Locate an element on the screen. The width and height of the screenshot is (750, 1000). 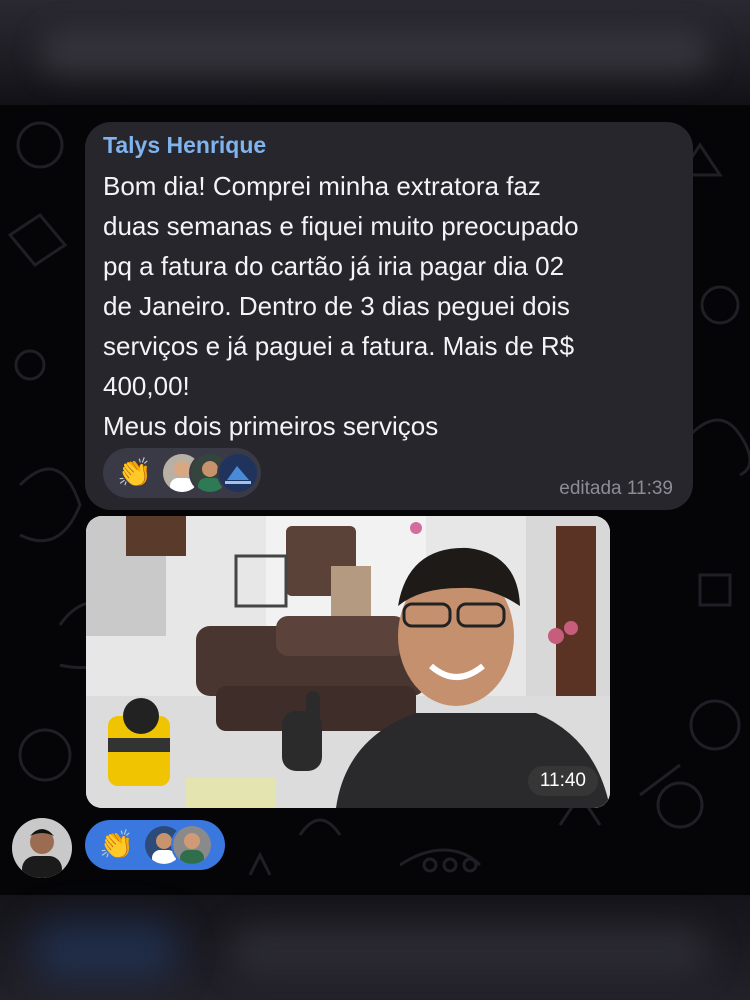
blurred-top-bar is located at coordinates (375, 52).